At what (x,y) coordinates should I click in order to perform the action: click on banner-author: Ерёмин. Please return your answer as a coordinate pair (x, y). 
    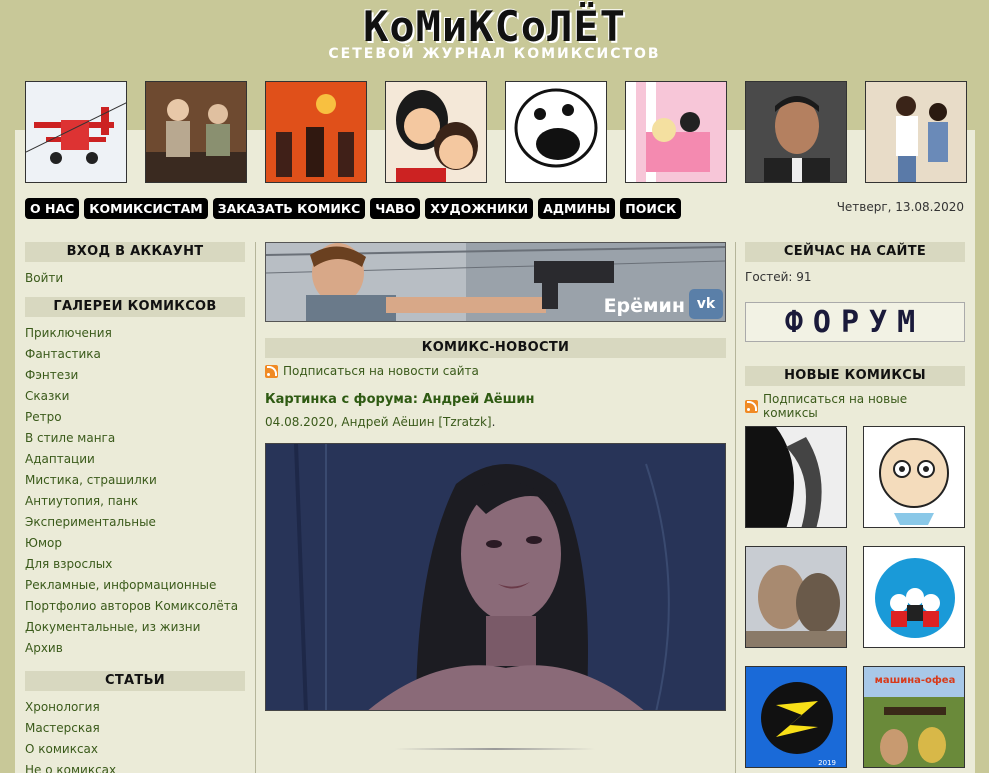
    Looking at the image, I should click on (644, 306).